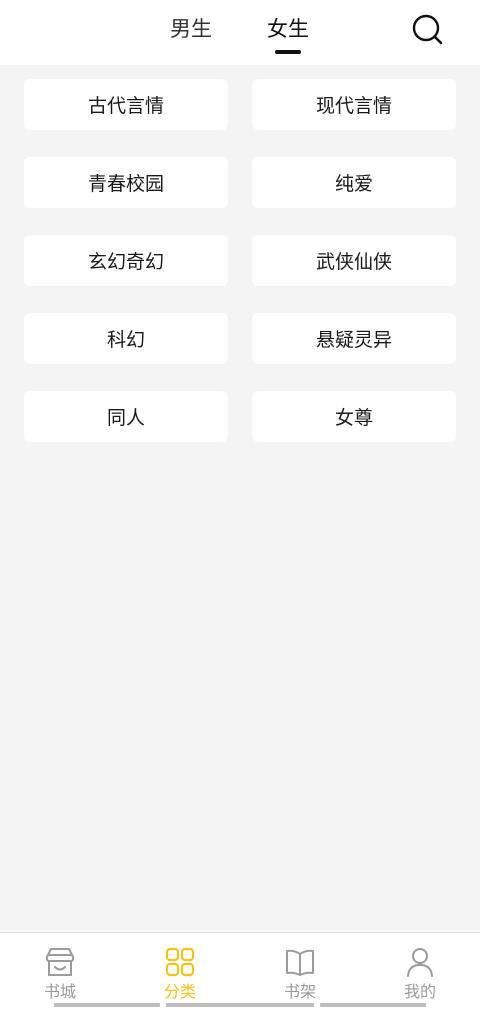 The width and height of the screenshot is (480, 1010). I want to click on category-item: 青春校园, so click(126, 182).